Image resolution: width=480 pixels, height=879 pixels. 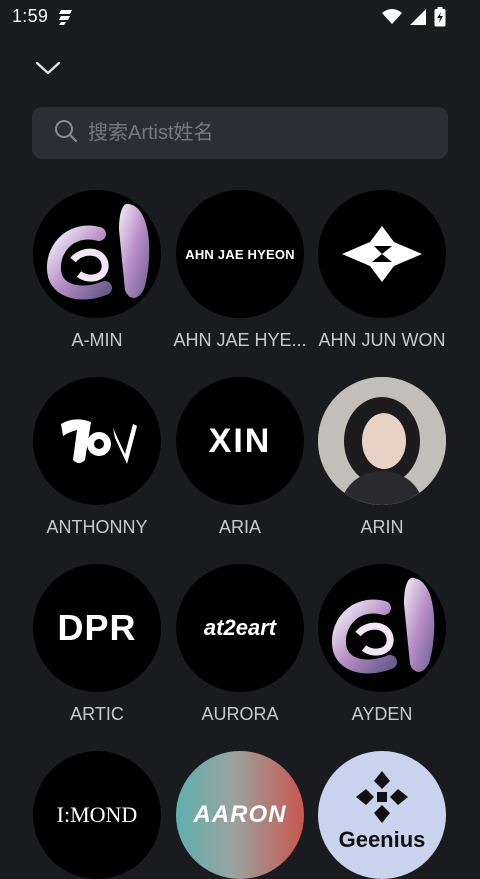 I want to click on avatar: I:MOND, so click(x=97, y=815).